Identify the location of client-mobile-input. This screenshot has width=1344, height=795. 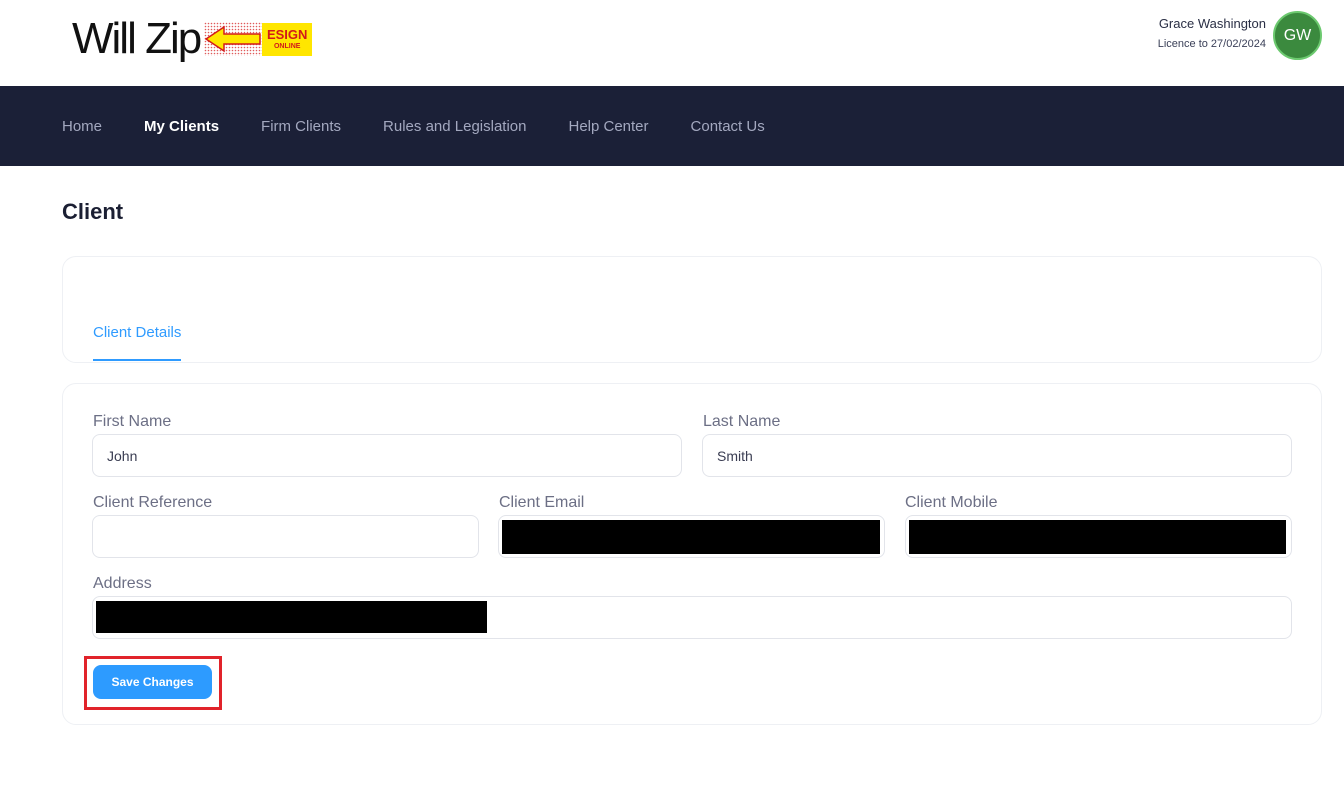
(1098, 536).